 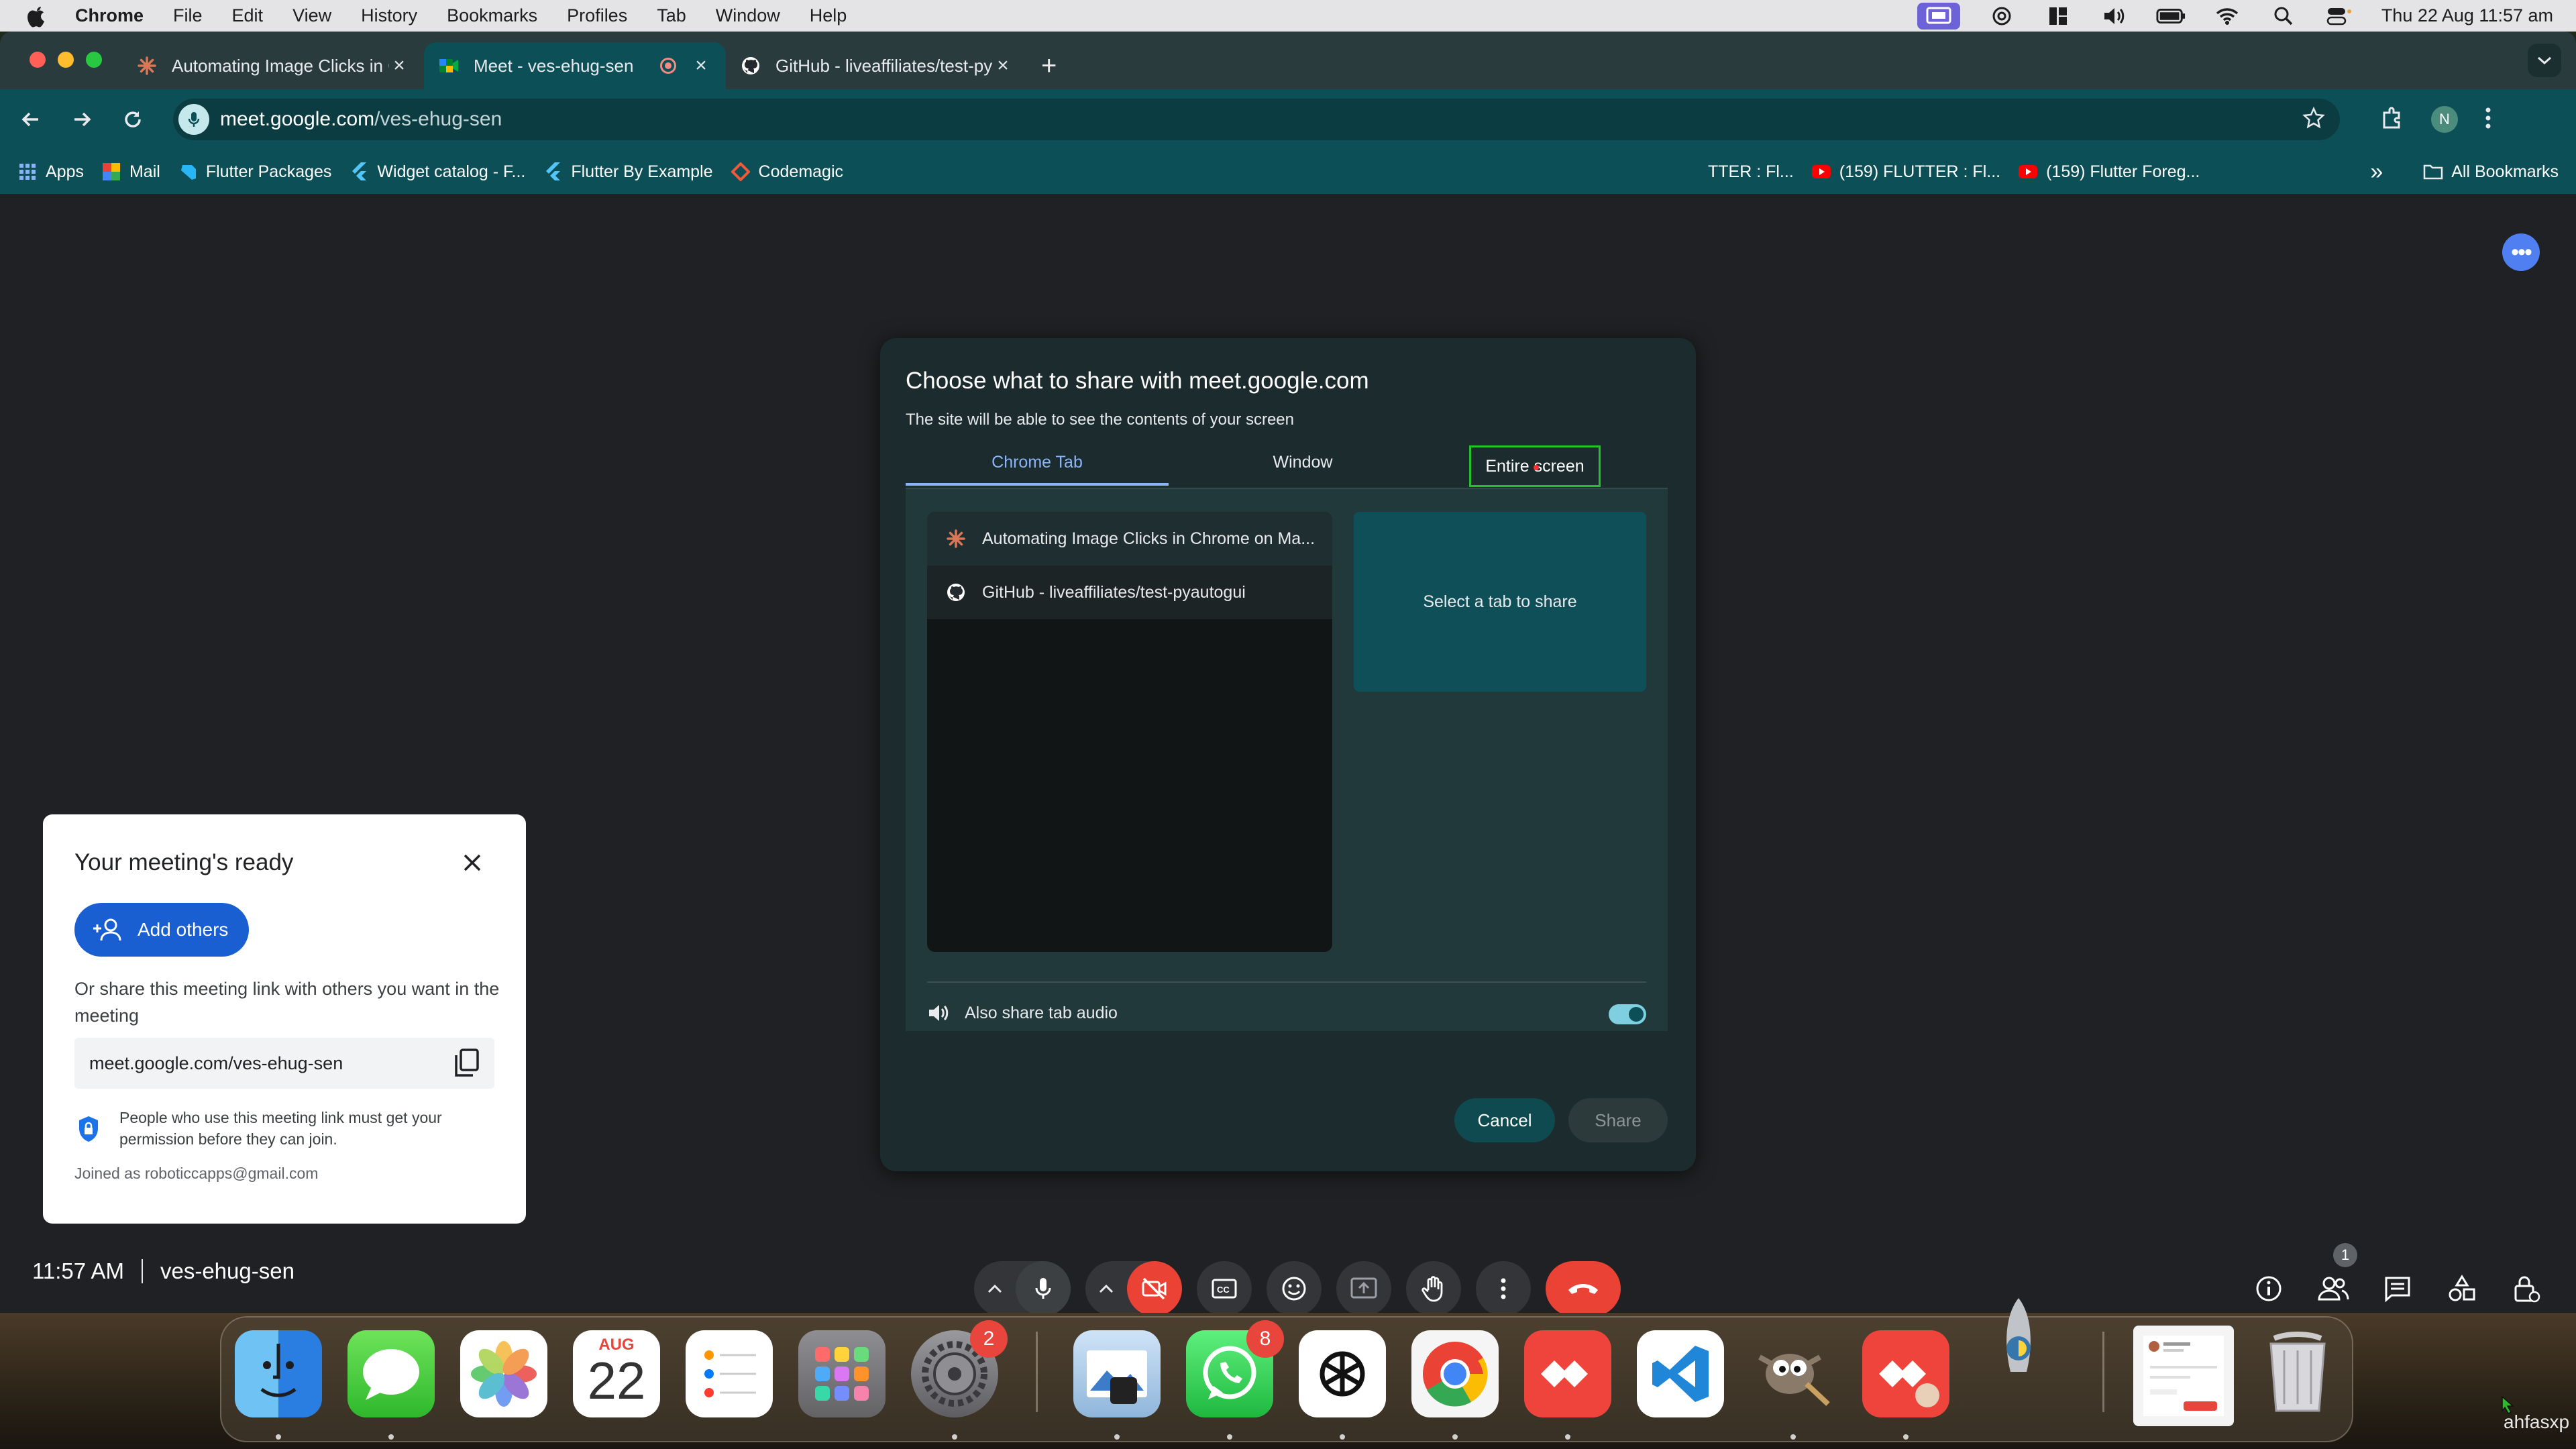 I want to click on battery-icon, so click(x=2171, y=16).